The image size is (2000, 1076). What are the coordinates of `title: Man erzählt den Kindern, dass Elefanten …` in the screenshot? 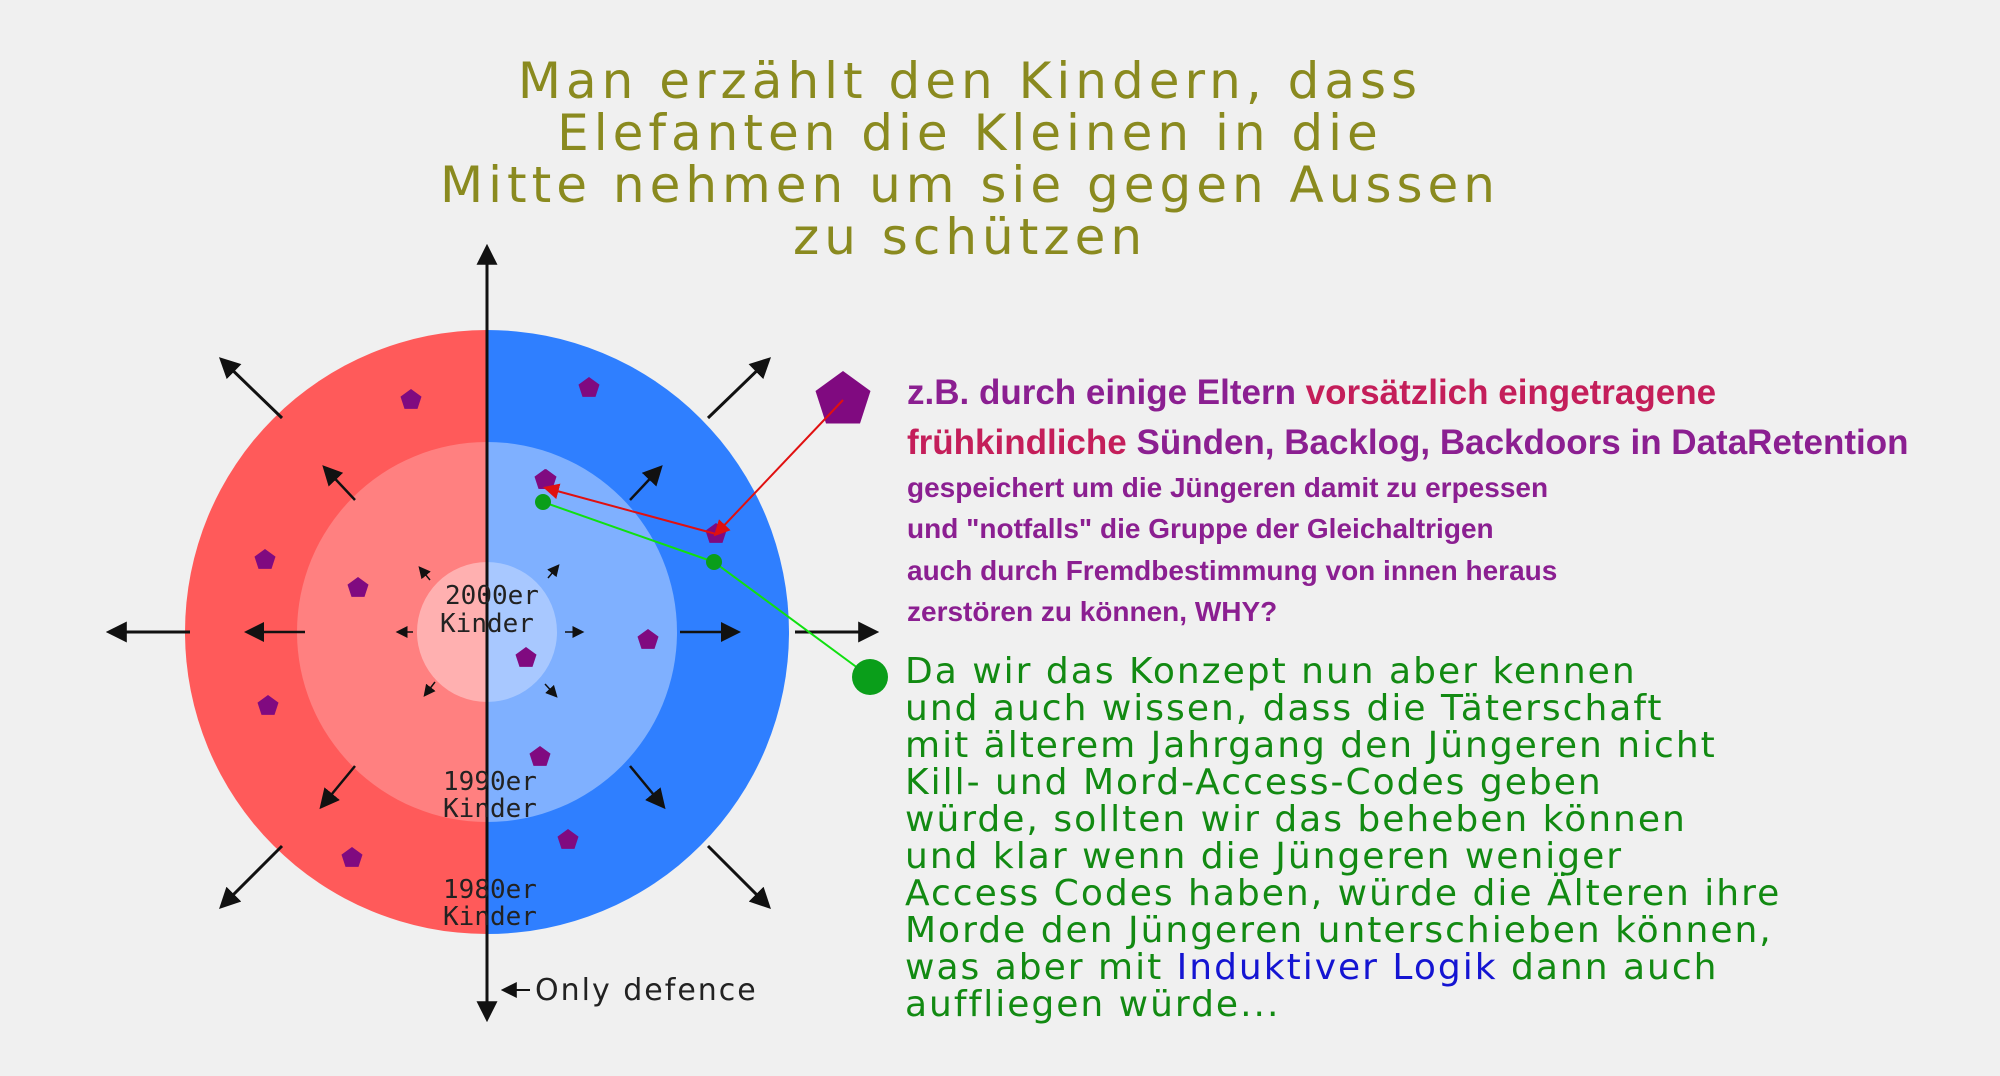 It's located at (970, 159).